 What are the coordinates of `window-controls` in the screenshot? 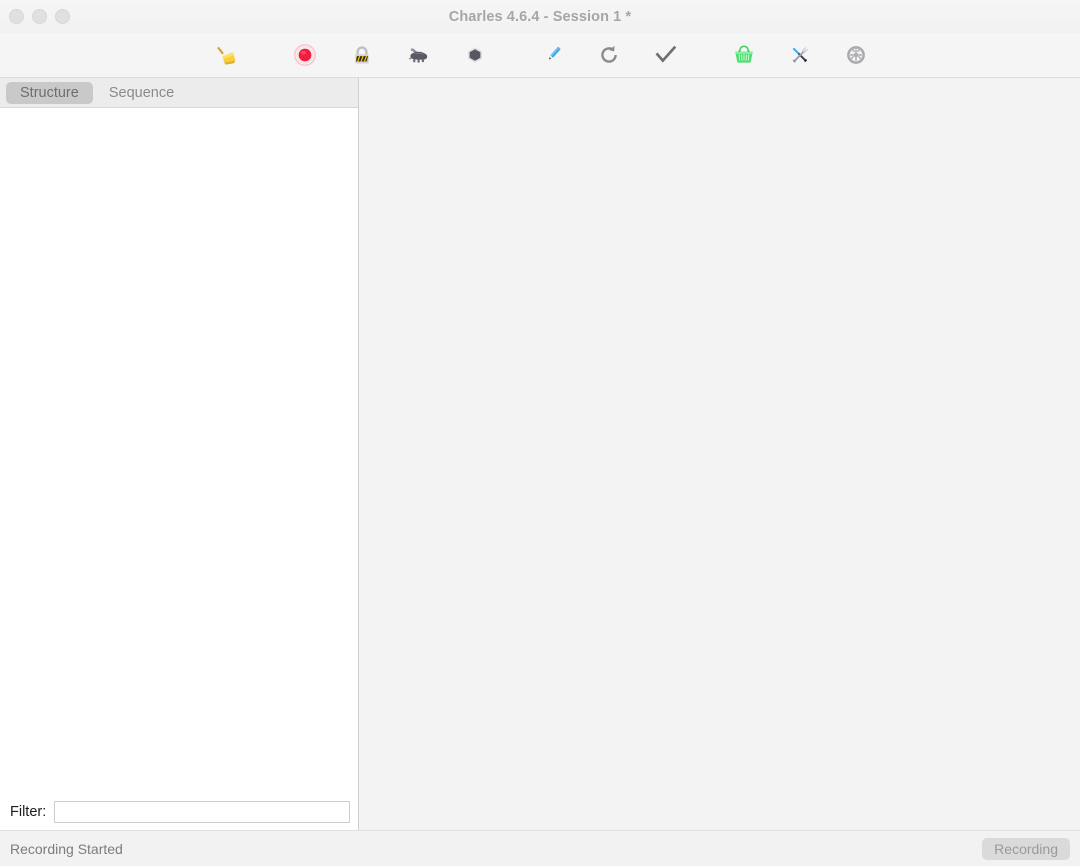 It's located at (39, 16).